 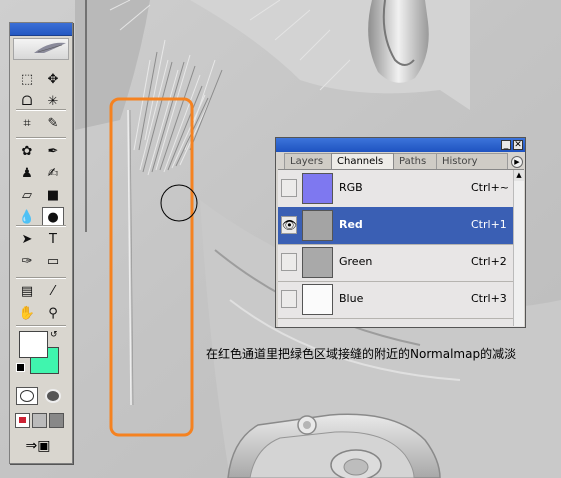 What do you see at coordinates (41, 29) in the screenshot?
I see `tools-palette-titlebar` at bounding box center [41, 29].